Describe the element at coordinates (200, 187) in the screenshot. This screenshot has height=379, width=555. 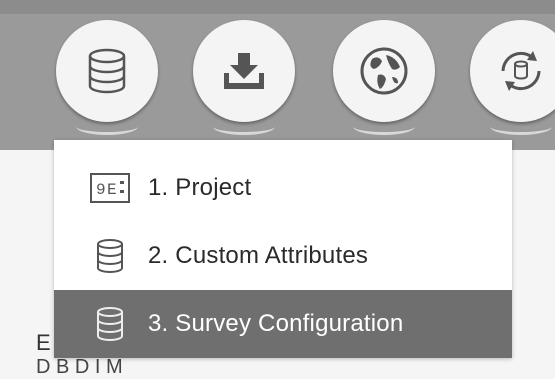
I see `menu-item-label: 1. Project` at that location.